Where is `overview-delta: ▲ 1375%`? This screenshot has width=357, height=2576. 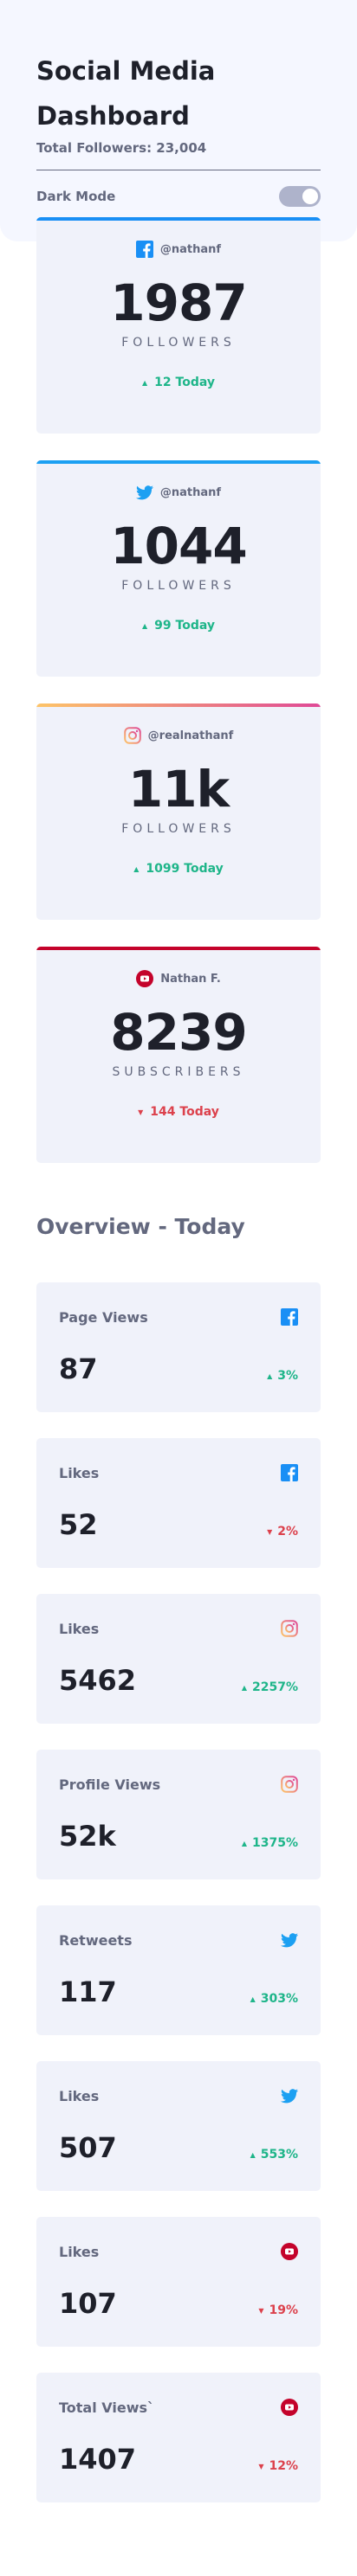 overview-delta: ▲ 1375% is located at coordinates (270, 1844).